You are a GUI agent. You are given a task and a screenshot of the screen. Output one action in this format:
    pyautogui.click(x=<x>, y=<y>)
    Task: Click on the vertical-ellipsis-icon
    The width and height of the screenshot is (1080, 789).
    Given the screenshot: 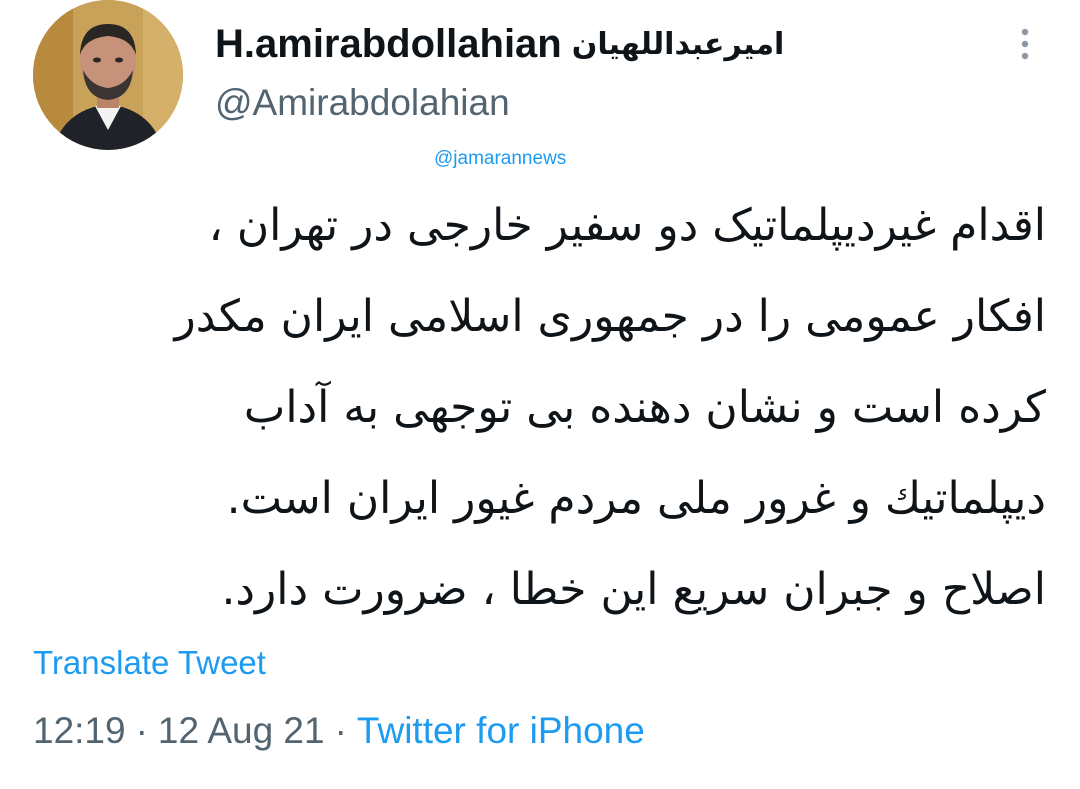 What is the action you would take?
    pyautogui.click(x=1025, y=44)
    